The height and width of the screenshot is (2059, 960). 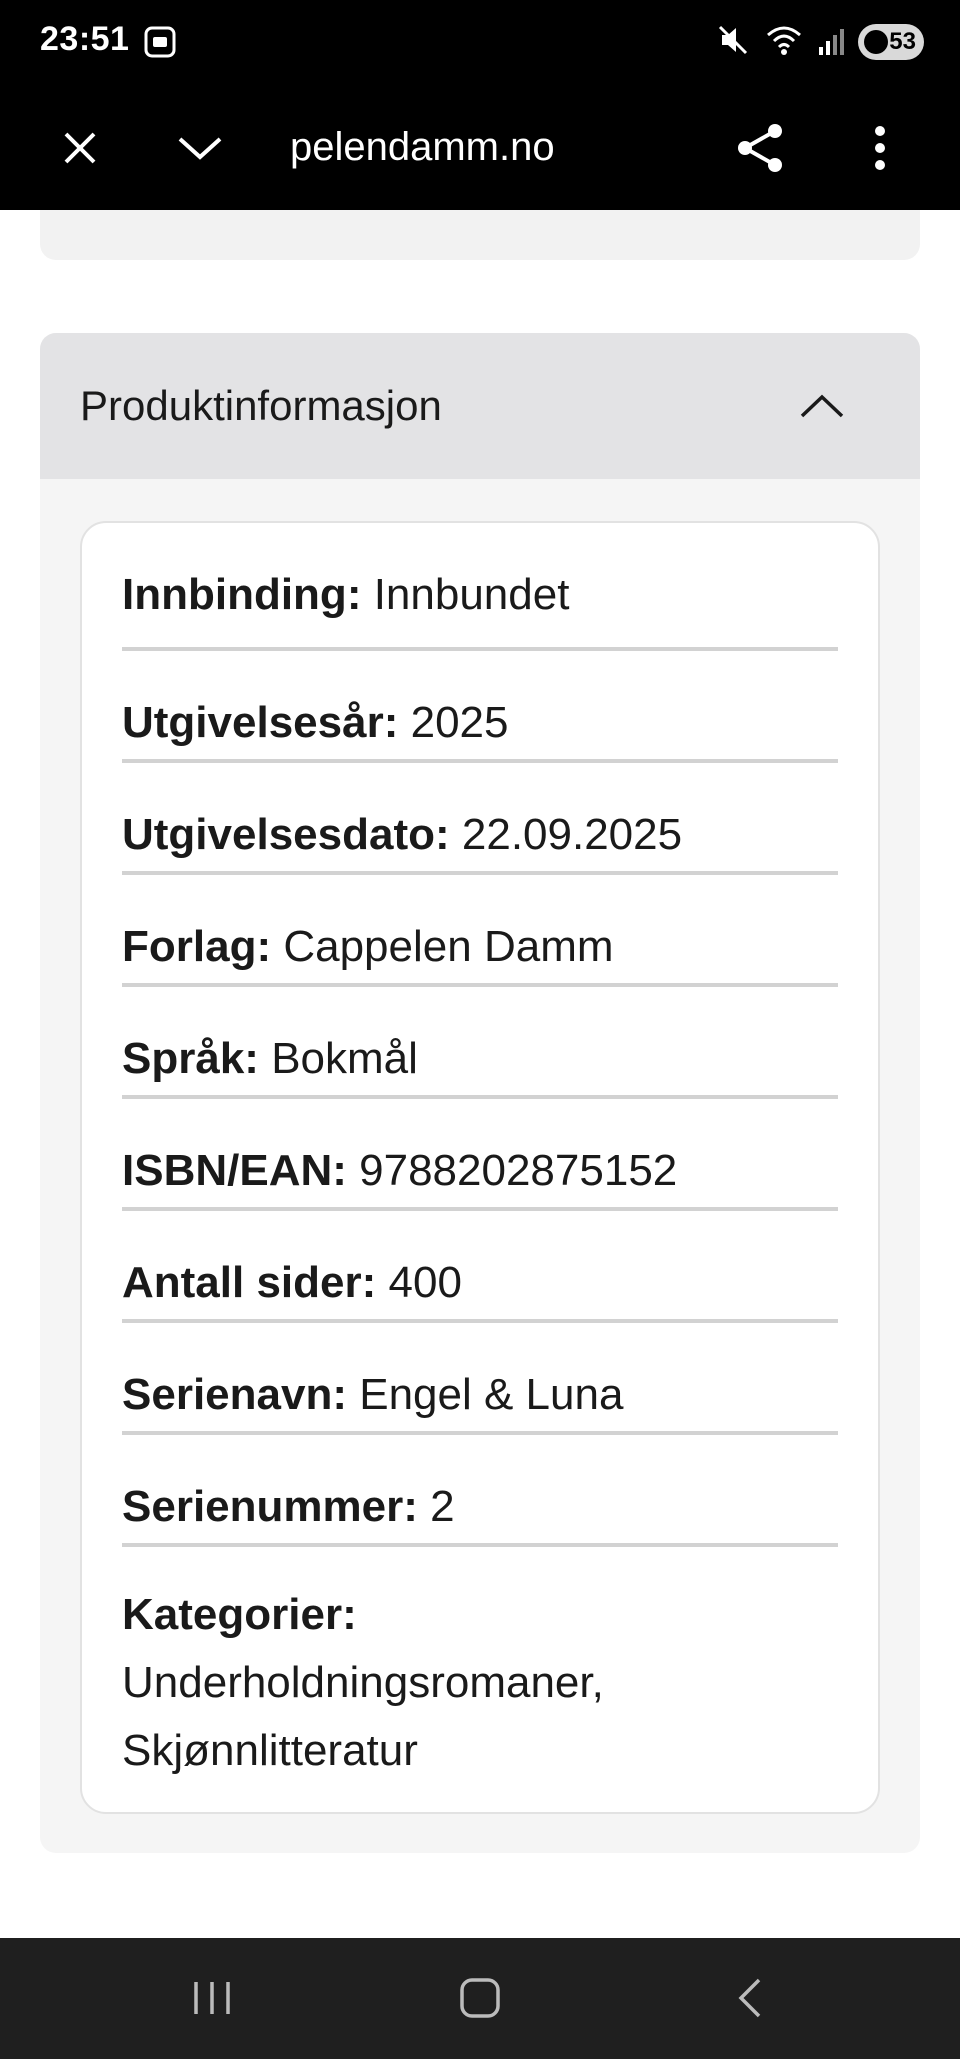 What do you see at coordinates (190, 1058) in the screenshot?
I see `info-label: Språk:` at bounding box center [190, 1058].